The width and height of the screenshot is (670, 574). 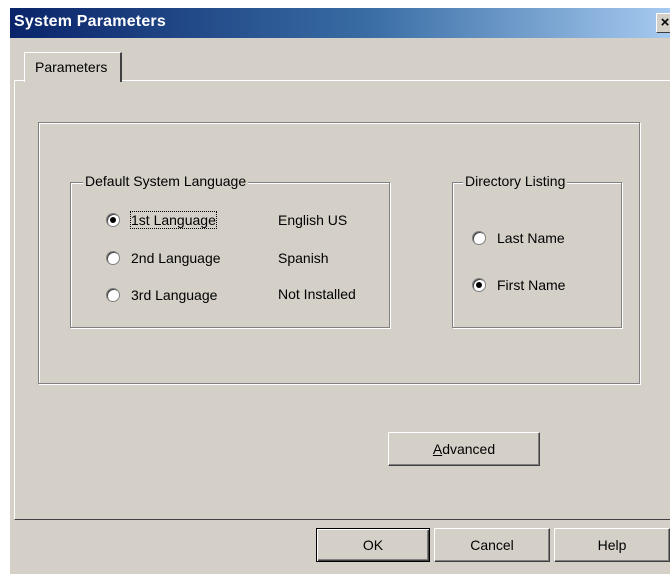 I want to click on radio-last-name: Last Name, so click(x=518, y=238).